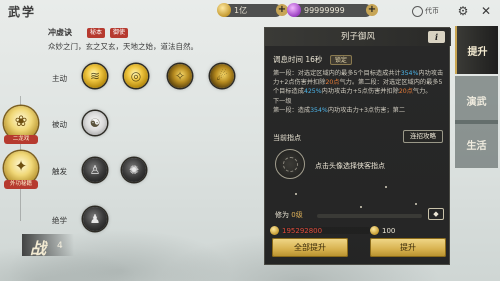  I want to click on tab-life-label: 生活, so click(476, 146).